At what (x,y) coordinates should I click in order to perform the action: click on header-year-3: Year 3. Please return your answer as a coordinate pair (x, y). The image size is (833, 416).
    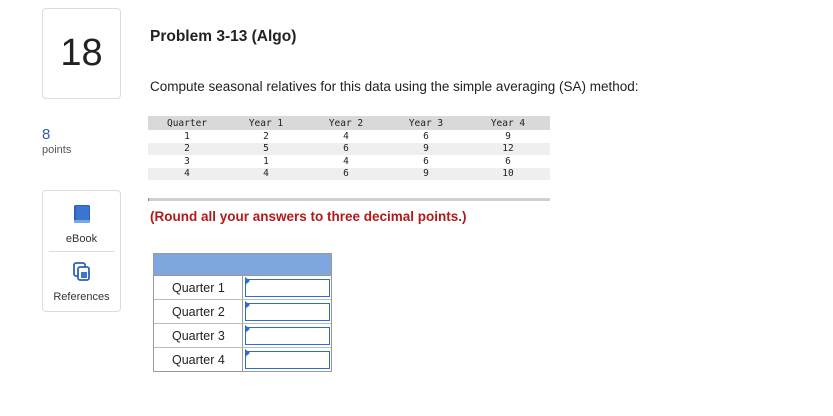
    Looking at the image, I should click on (426, 123).